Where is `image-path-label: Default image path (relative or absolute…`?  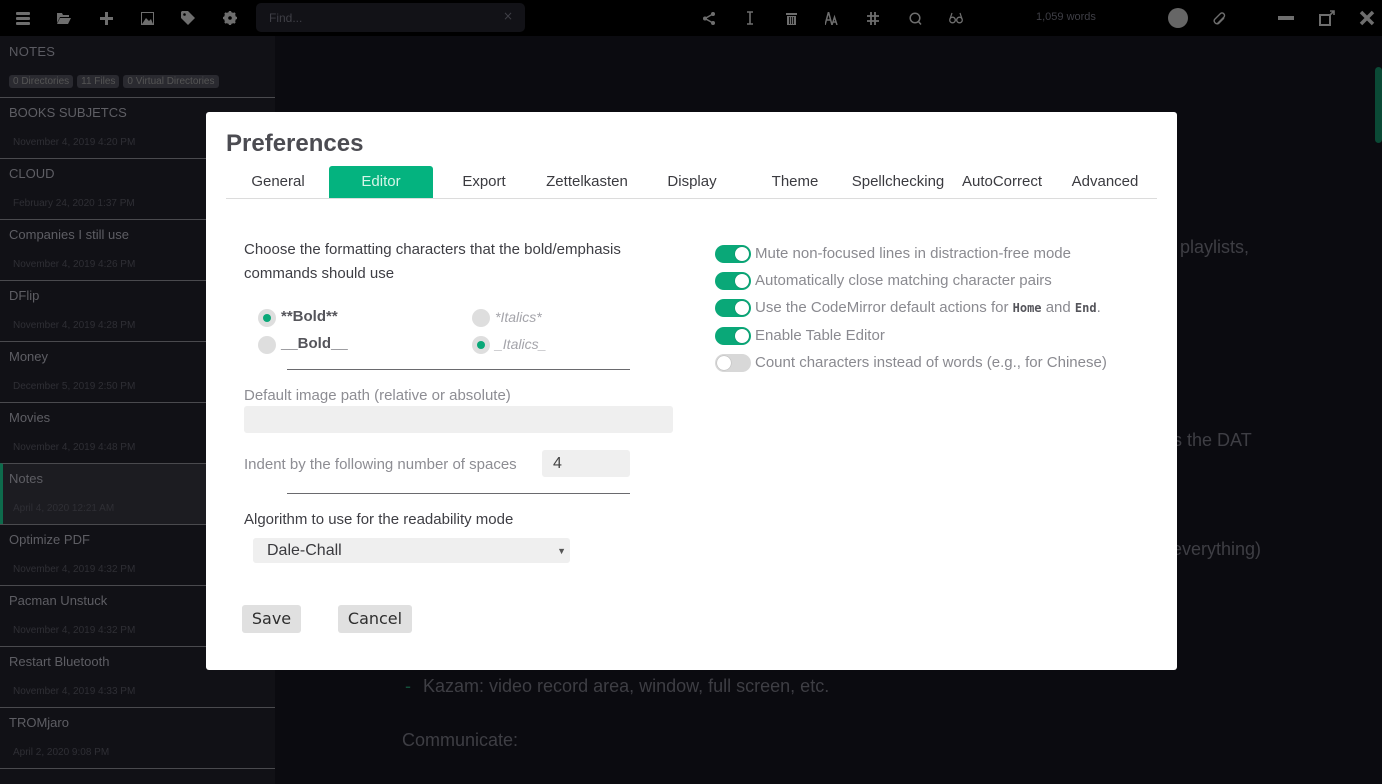 image-path-label: Default image path (relative or absolute… is located at coordinates (377, 395).